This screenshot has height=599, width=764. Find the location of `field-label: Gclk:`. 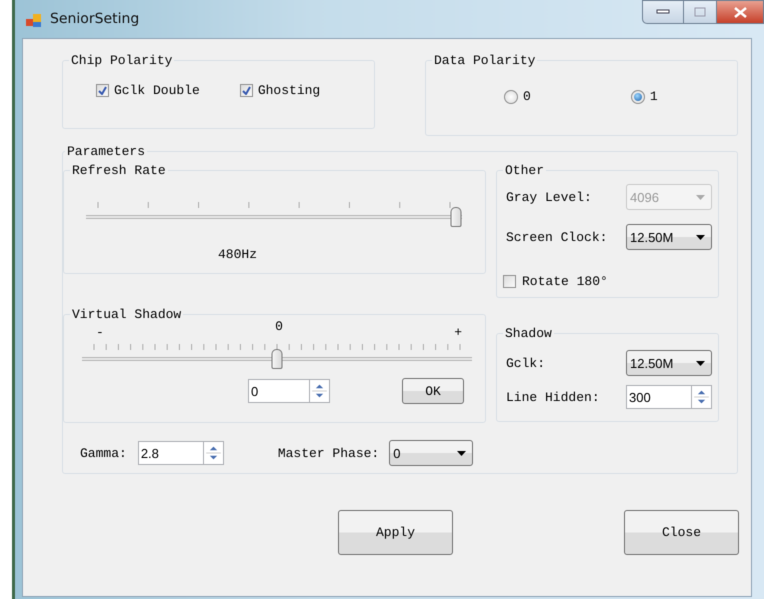

field-label: Gclk: is located at coordinates (526, 363).